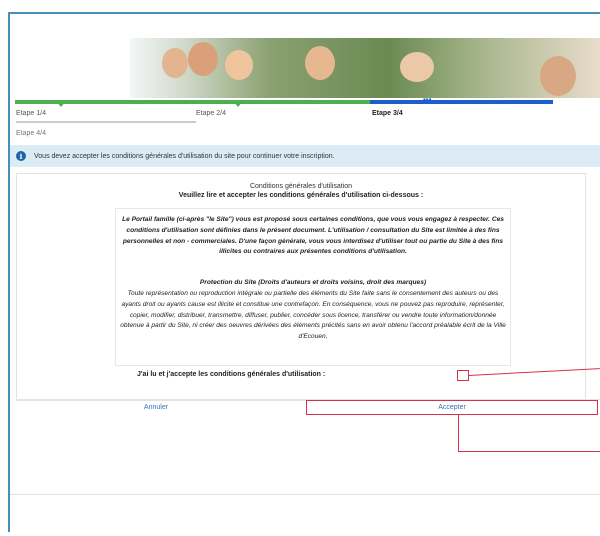  What do you see at coordinates (427, 99) in the screenshot?
I see `current-step-dots-icon: •••` at bounding box center [427, 99].